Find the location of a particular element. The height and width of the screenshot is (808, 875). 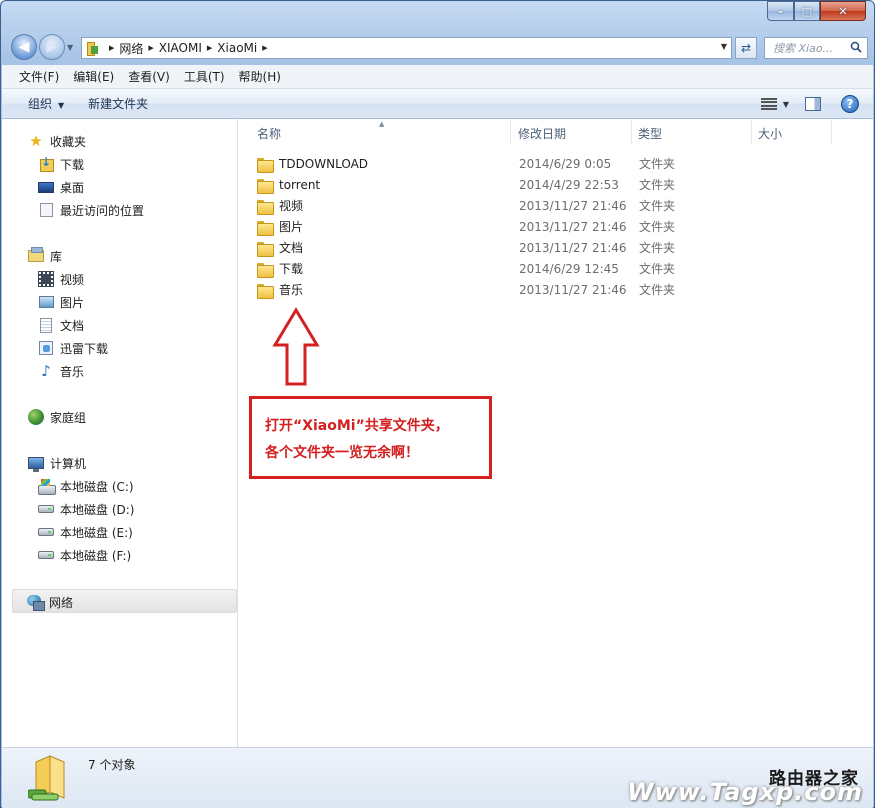

search-icon is located at coordinates (856, 47).